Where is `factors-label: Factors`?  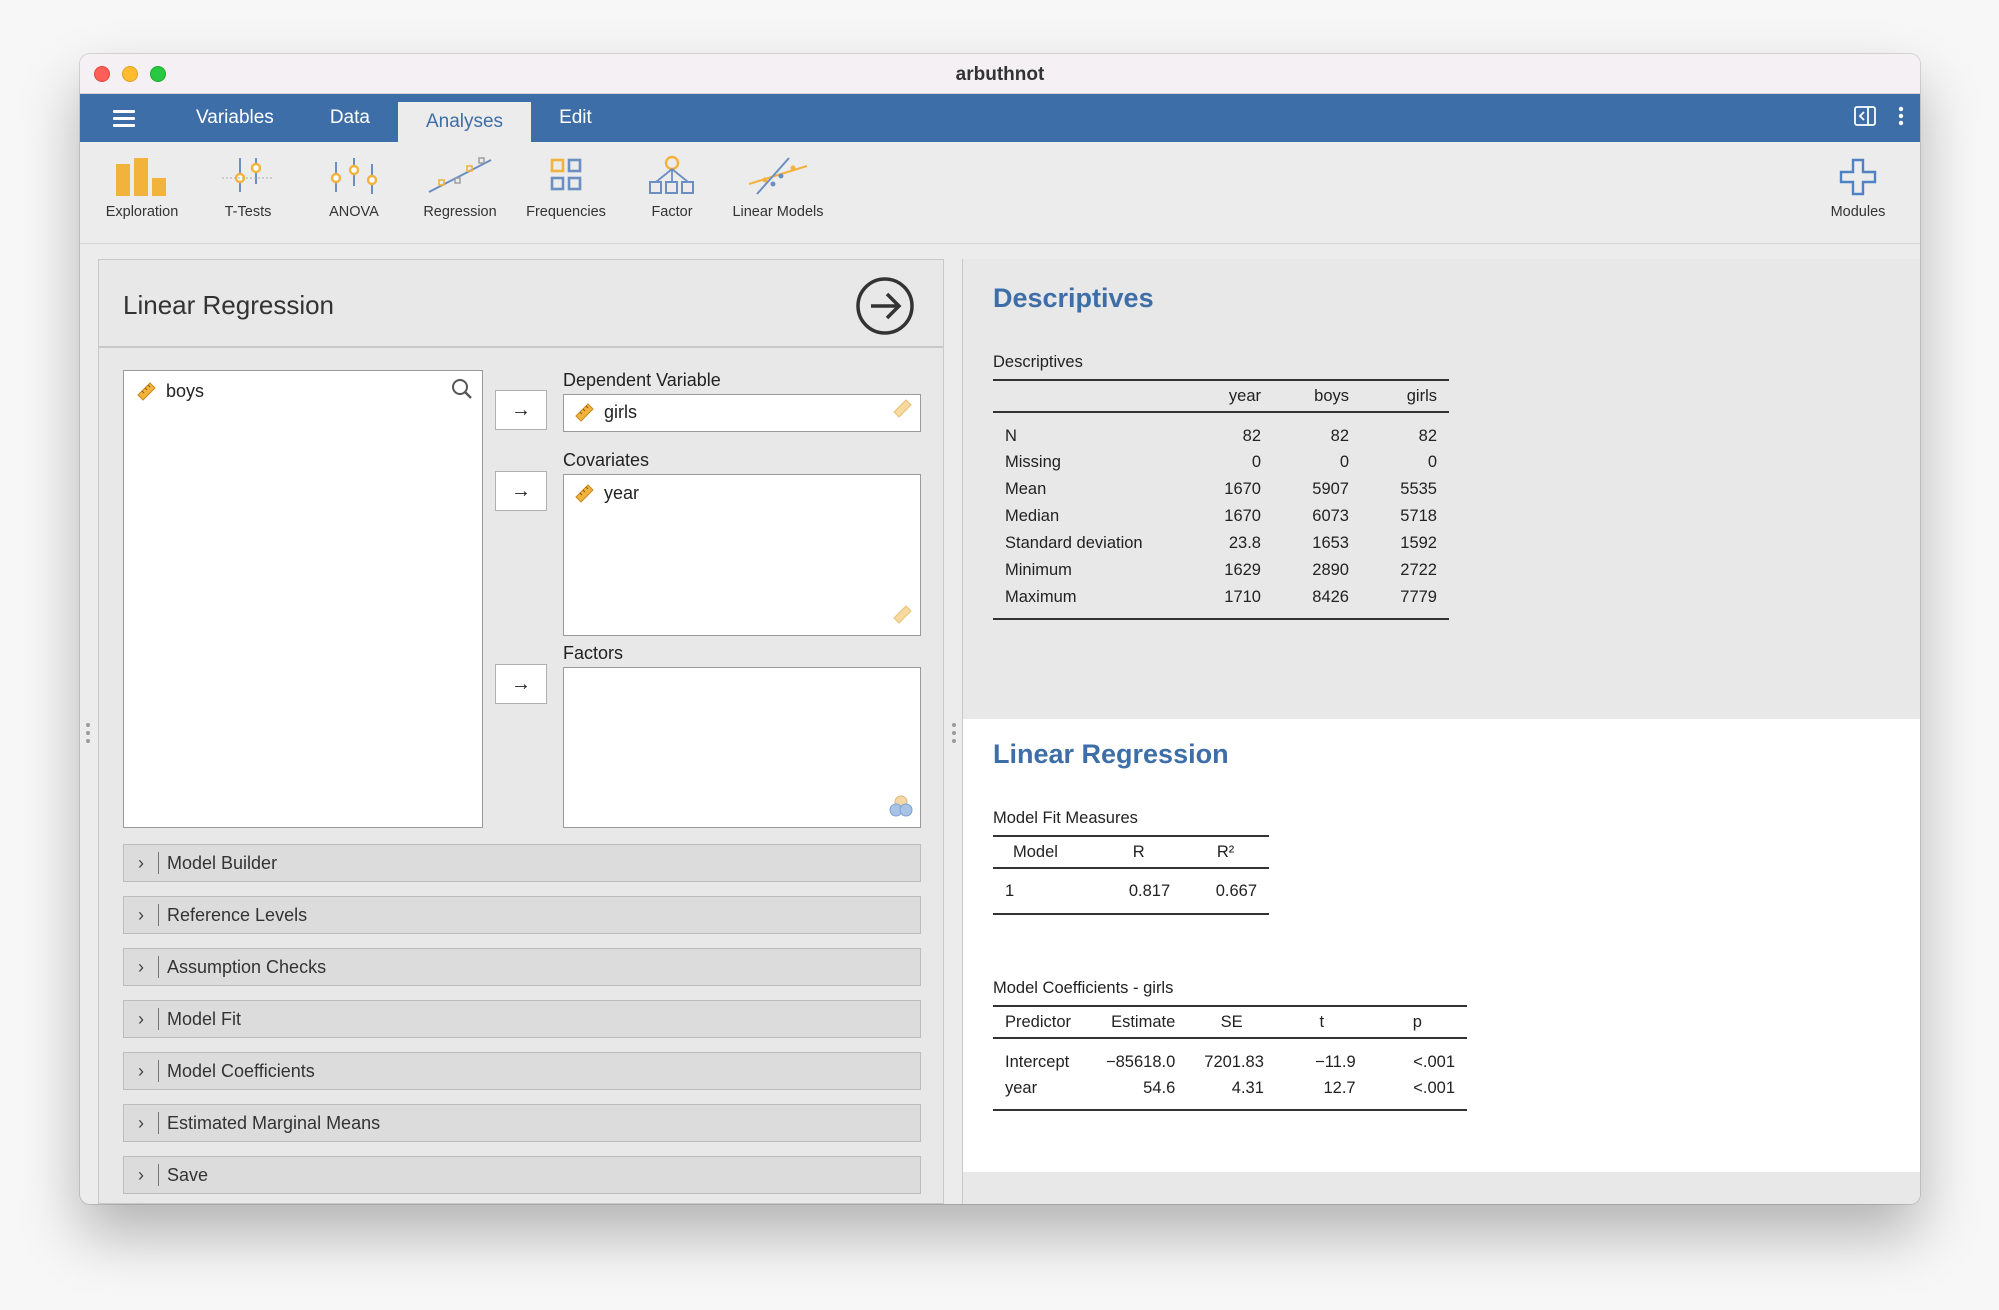 factors-label: Factors is located at coordinates (593, 653).